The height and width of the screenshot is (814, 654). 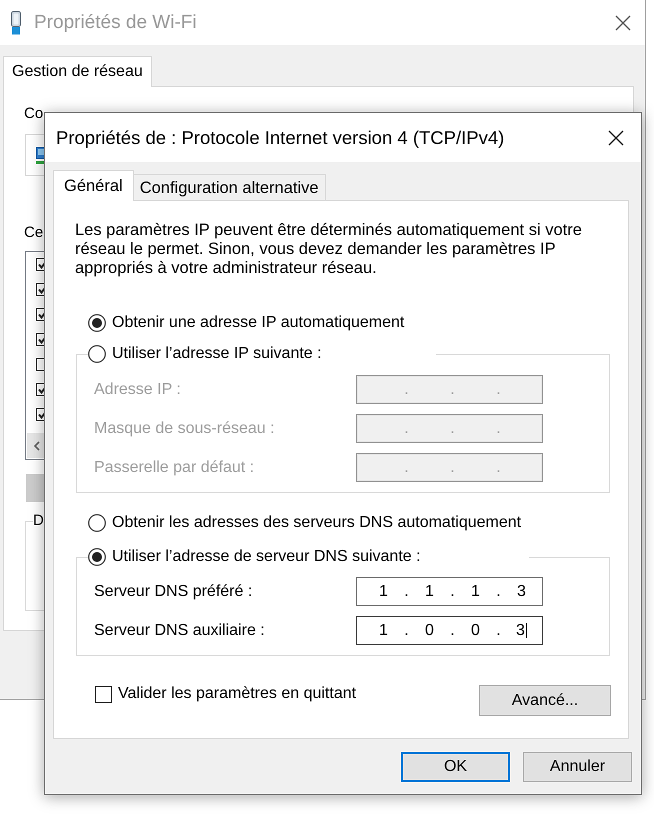 I want to click on tab: Gestion de réseau, so click(x=77, y=71).